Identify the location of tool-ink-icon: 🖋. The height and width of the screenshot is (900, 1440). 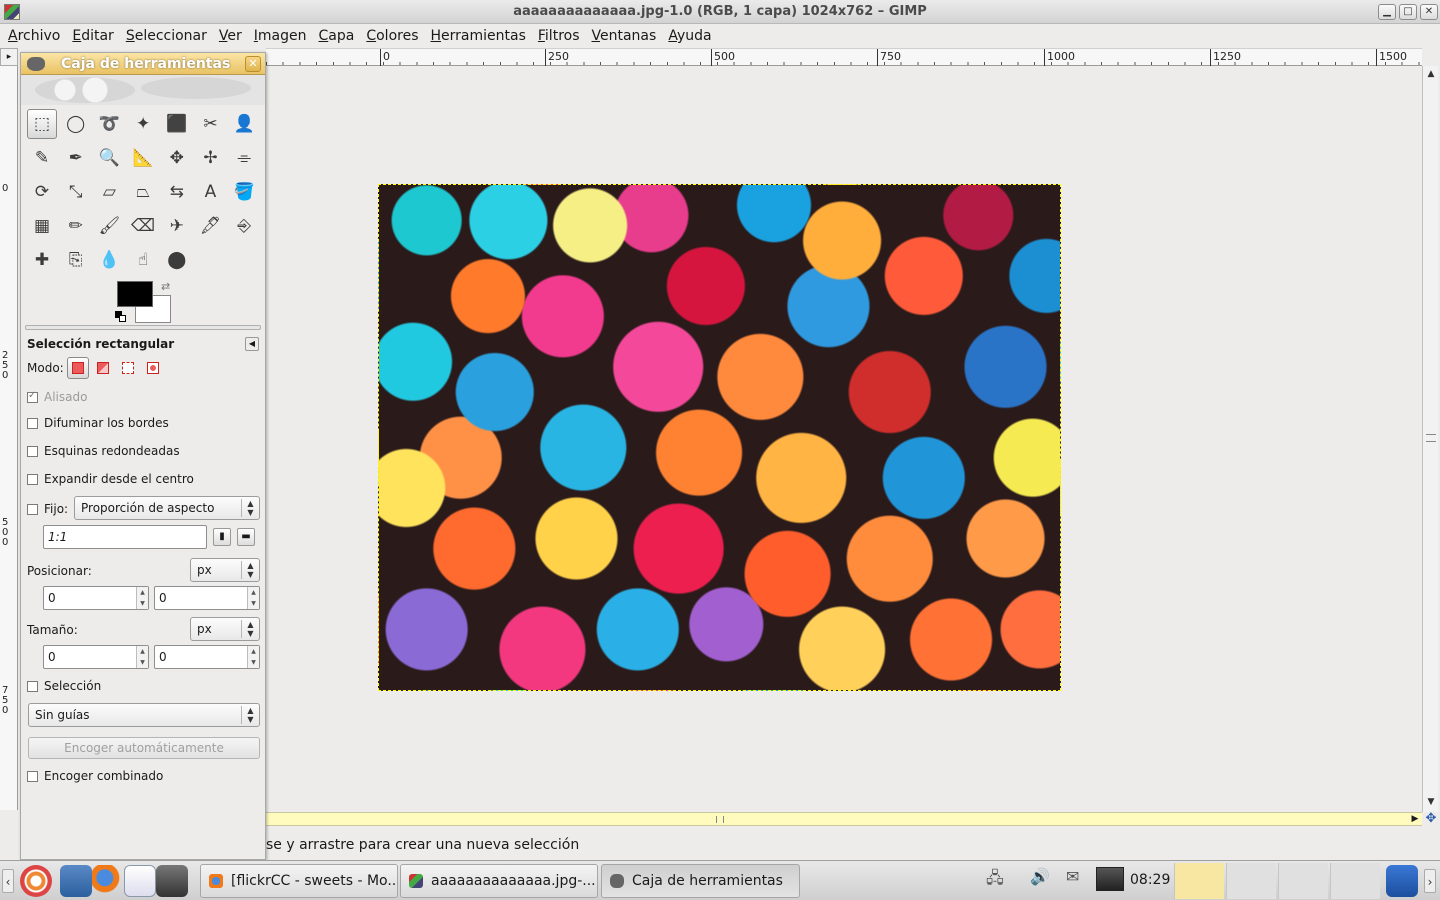
(210, 226).